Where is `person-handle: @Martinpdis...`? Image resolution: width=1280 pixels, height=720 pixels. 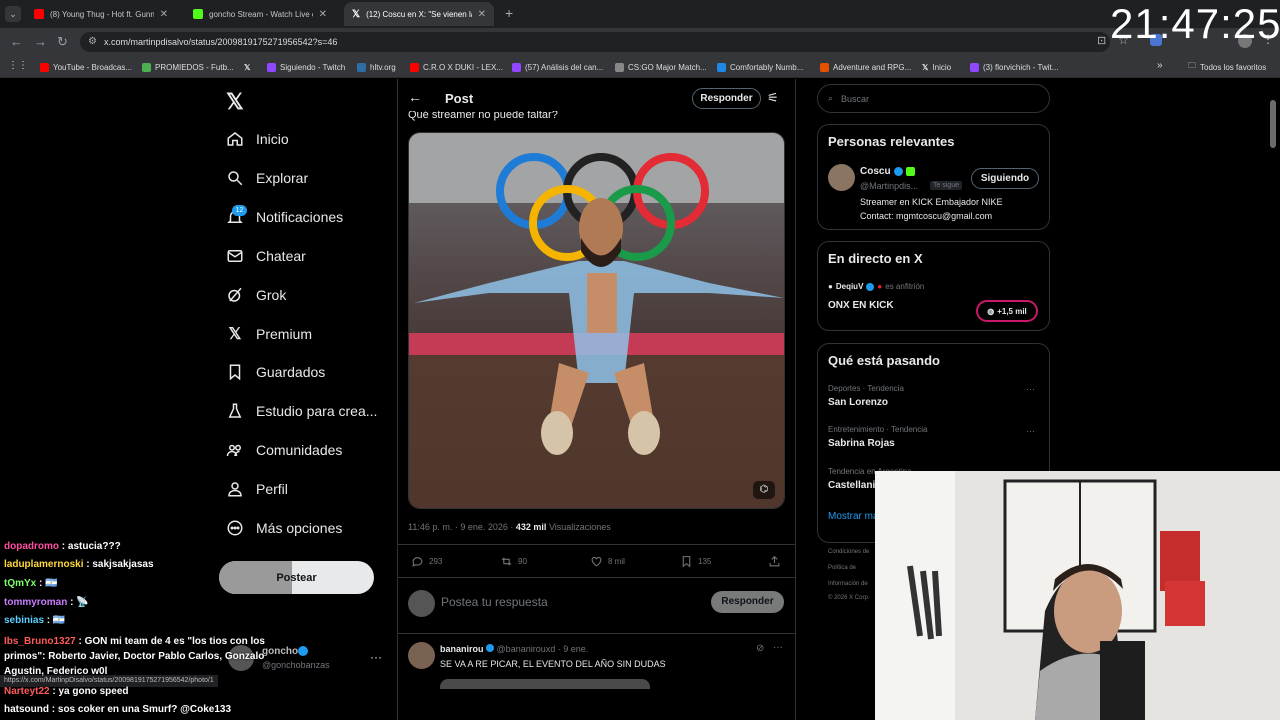
person-handle: @Martinpdis... is located at coordinates (889, 186).